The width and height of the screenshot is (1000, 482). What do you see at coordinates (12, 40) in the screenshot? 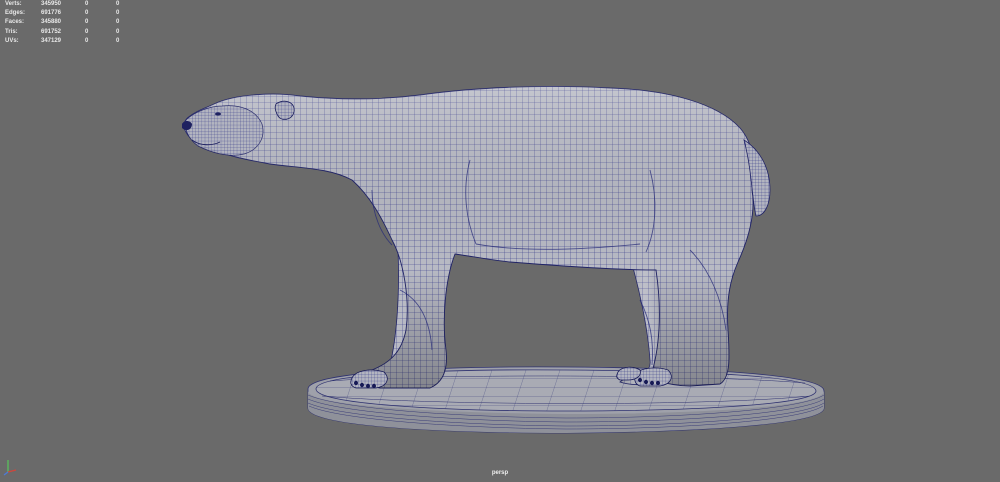
I see `hud-label: UVs:` at bounding box center [12, 40].